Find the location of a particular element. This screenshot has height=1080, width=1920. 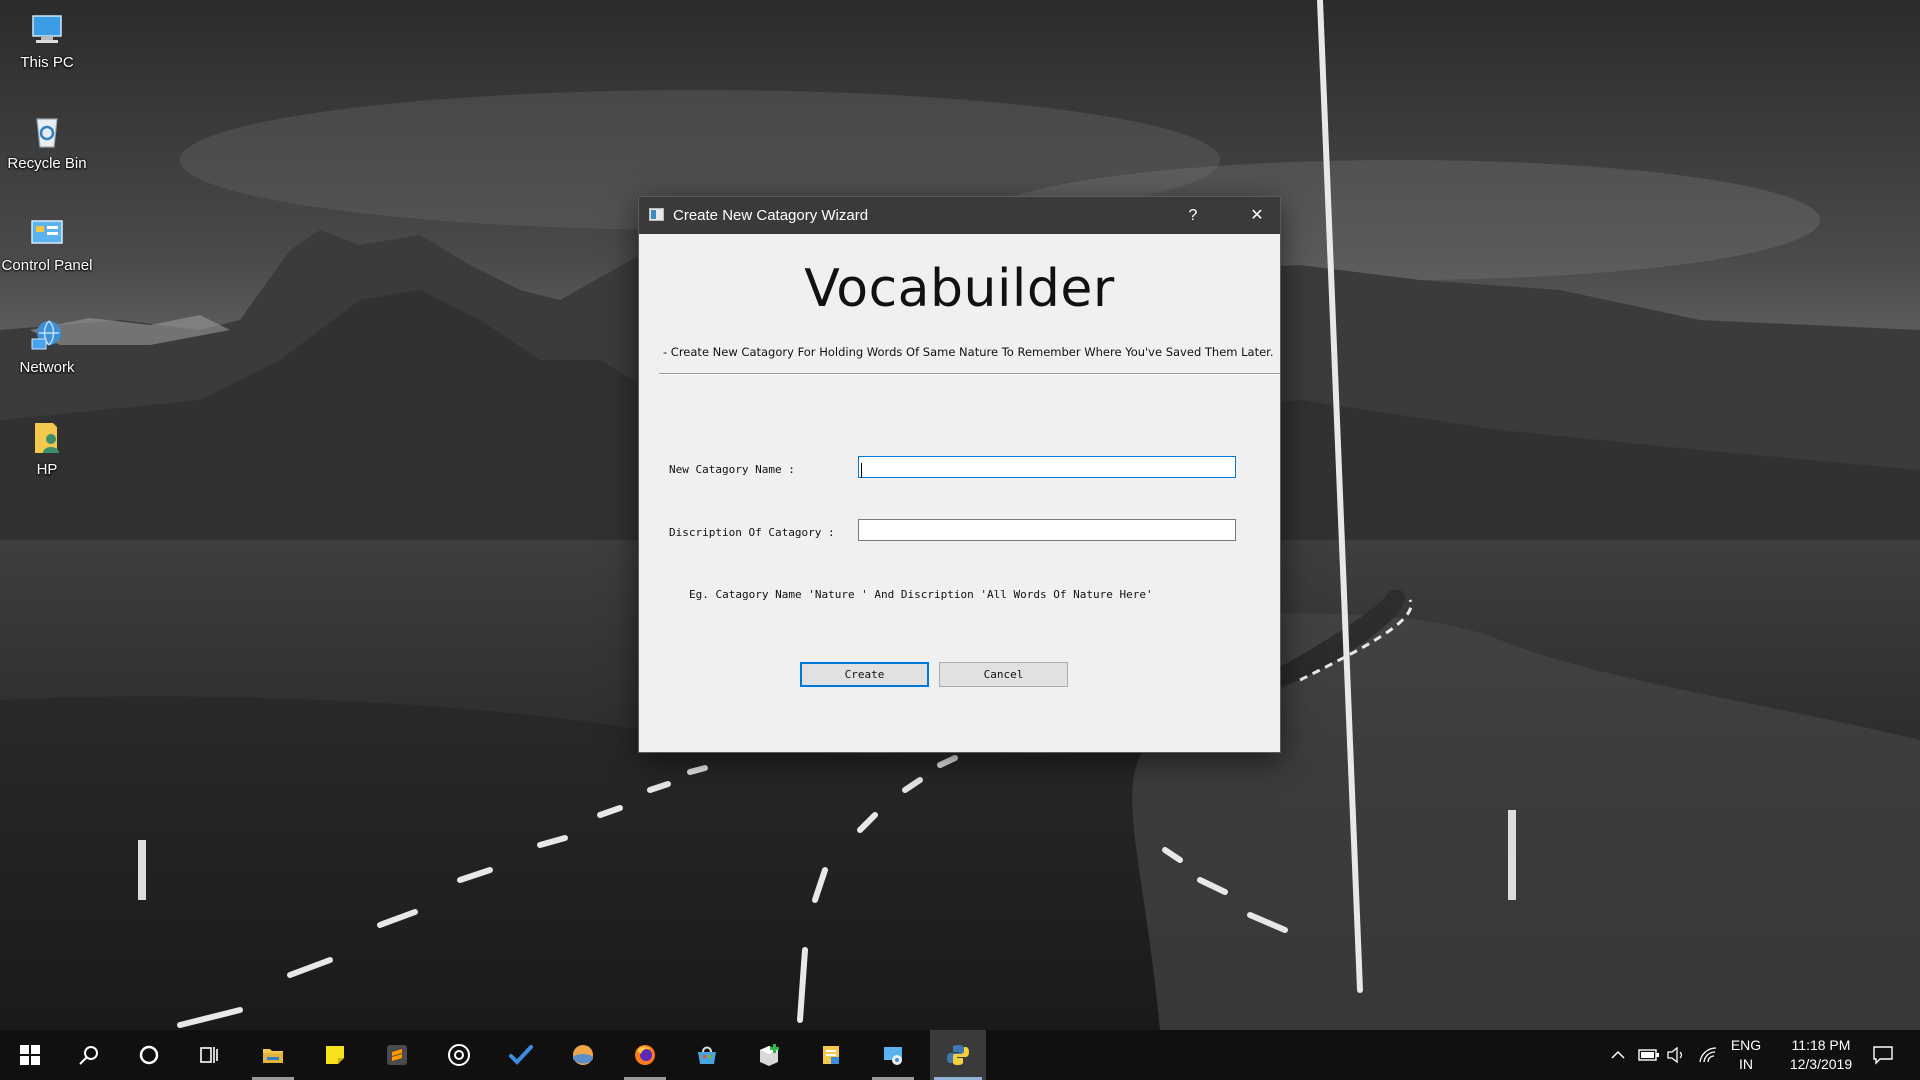

sublime-text-icon is located at coordinates (397, 1055).